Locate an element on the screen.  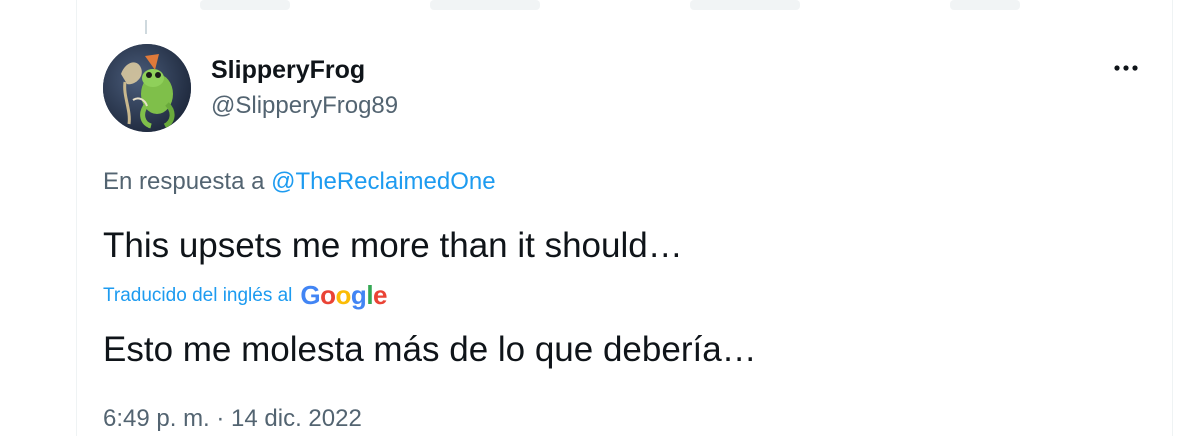
author-display-name: SlipperyFrog is located at coordinates (288, 70).